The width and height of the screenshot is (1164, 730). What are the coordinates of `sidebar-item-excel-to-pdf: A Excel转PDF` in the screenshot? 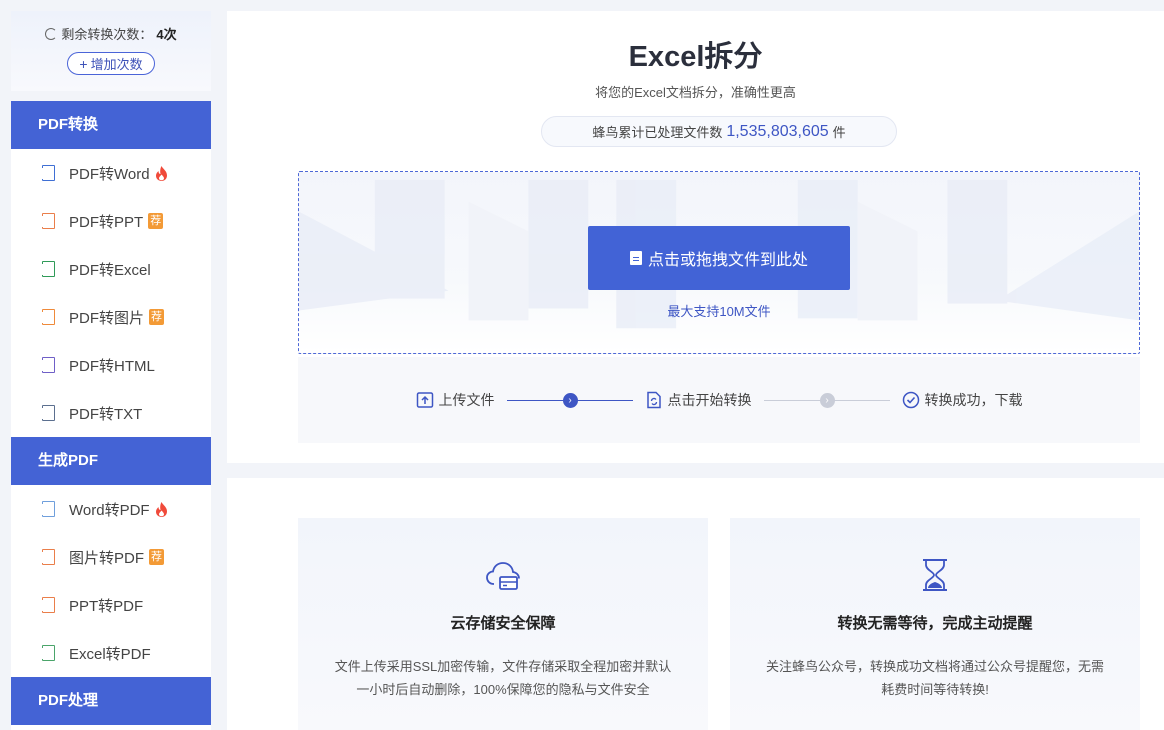 It's located at (111, 653).